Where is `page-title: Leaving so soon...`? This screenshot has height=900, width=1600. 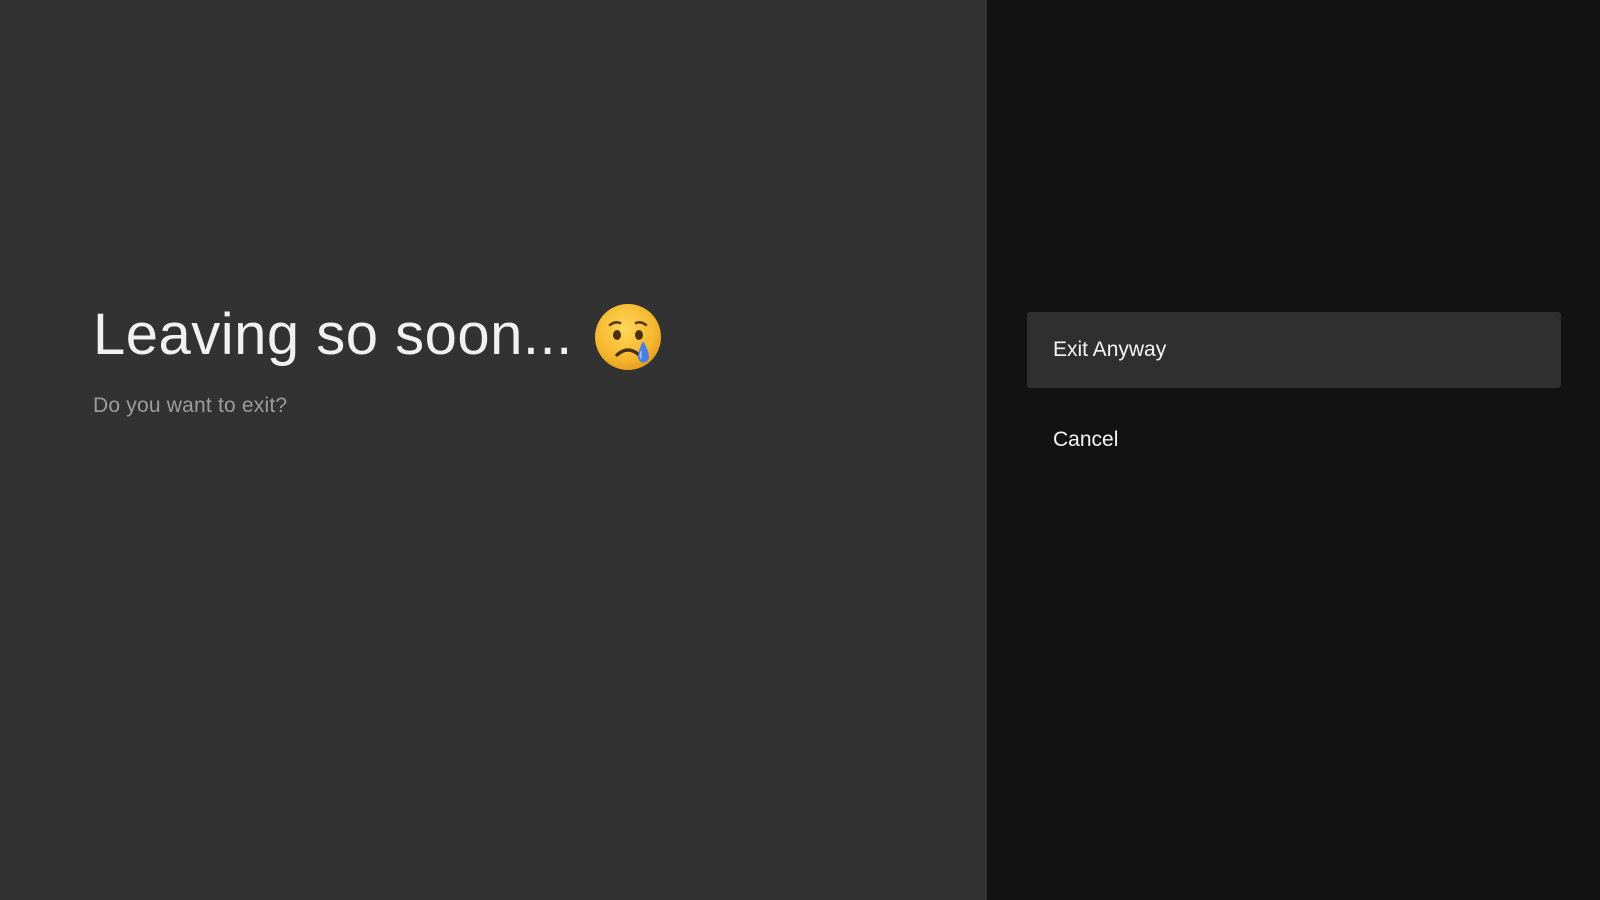 page-title: Leaving so soon... is located at coordinates (333, 334).